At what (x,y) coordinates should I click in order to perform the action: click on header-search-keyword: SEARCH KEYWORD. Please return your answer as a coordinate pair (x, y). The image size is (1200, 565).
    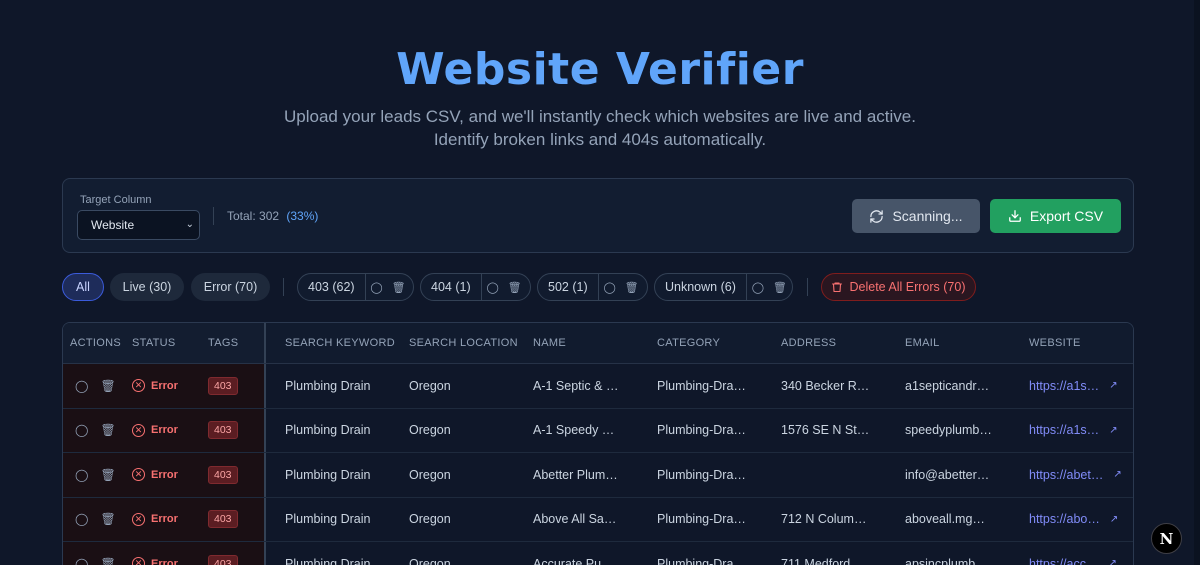
    Looking at the image, I should click on (340, 343).